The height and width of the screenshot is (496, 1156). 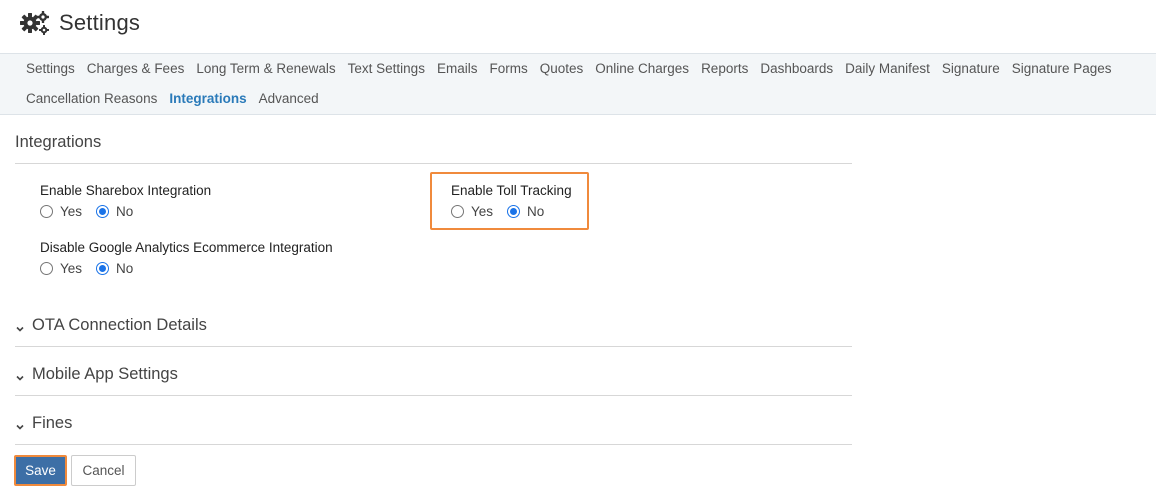 I want to click on sharebox-no-label: No, so click(x=125, y=211).